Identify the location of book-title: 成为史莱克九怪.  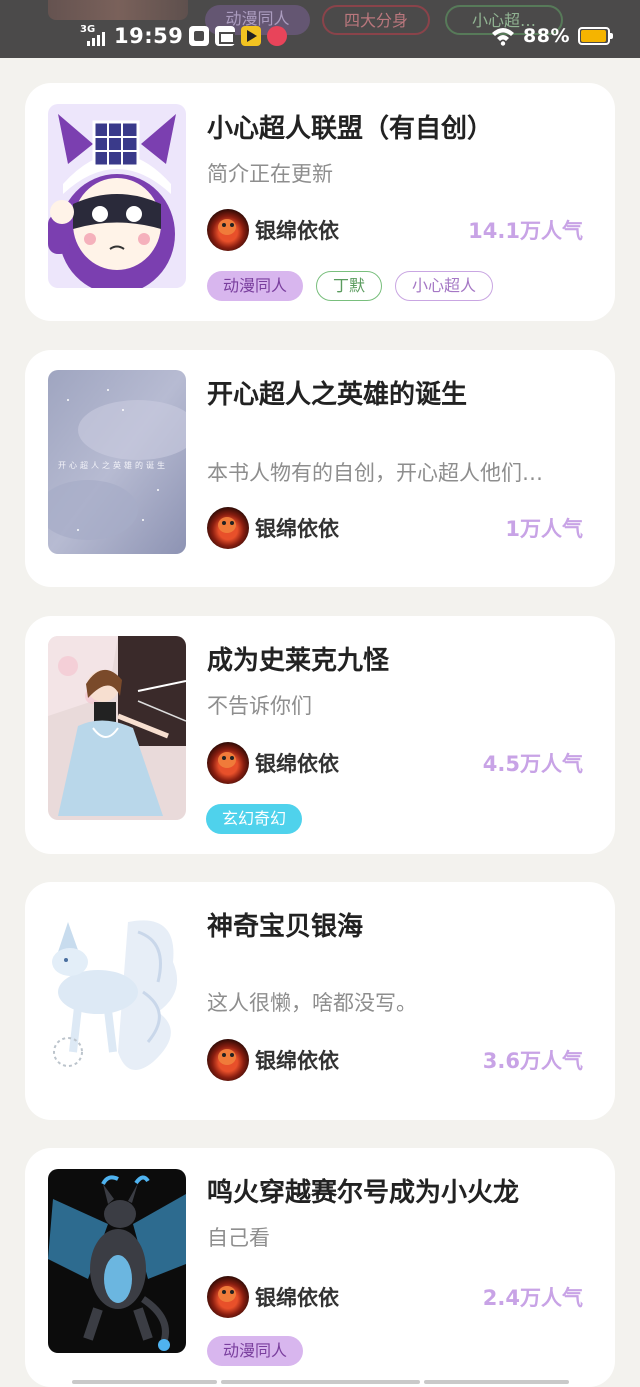
(298, 658).